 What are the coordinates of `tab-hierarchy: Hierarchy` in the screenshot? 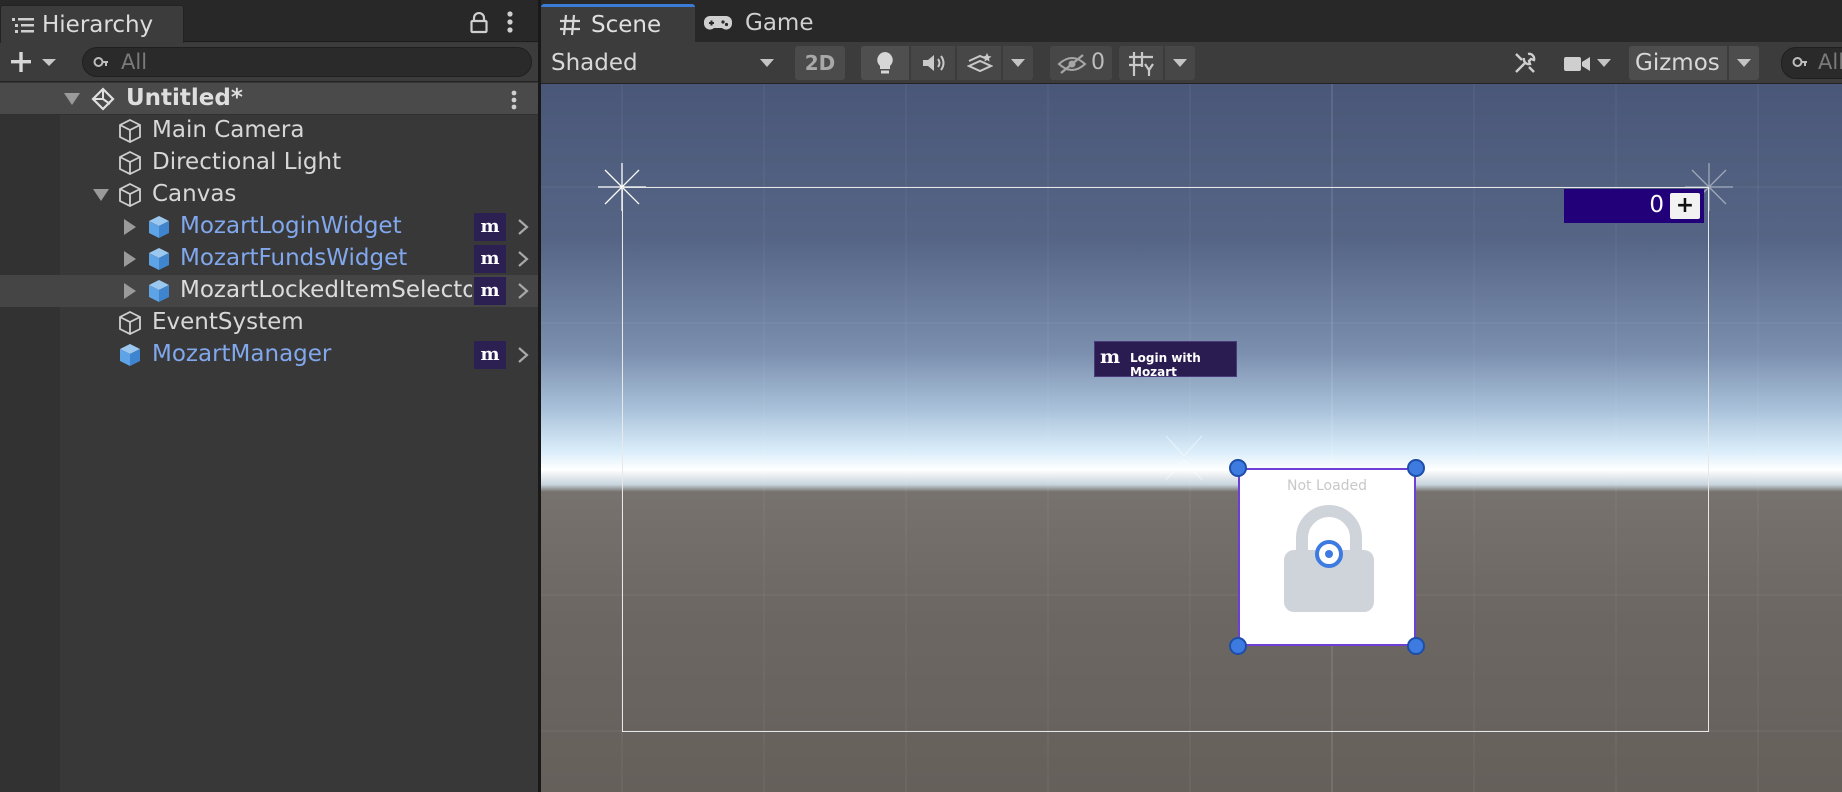 It's located at (92, 24).